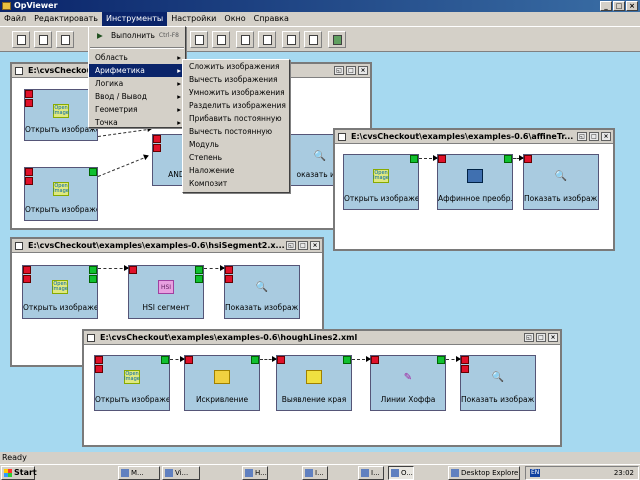  I want to click on close-button: ×, so click(632, 6).